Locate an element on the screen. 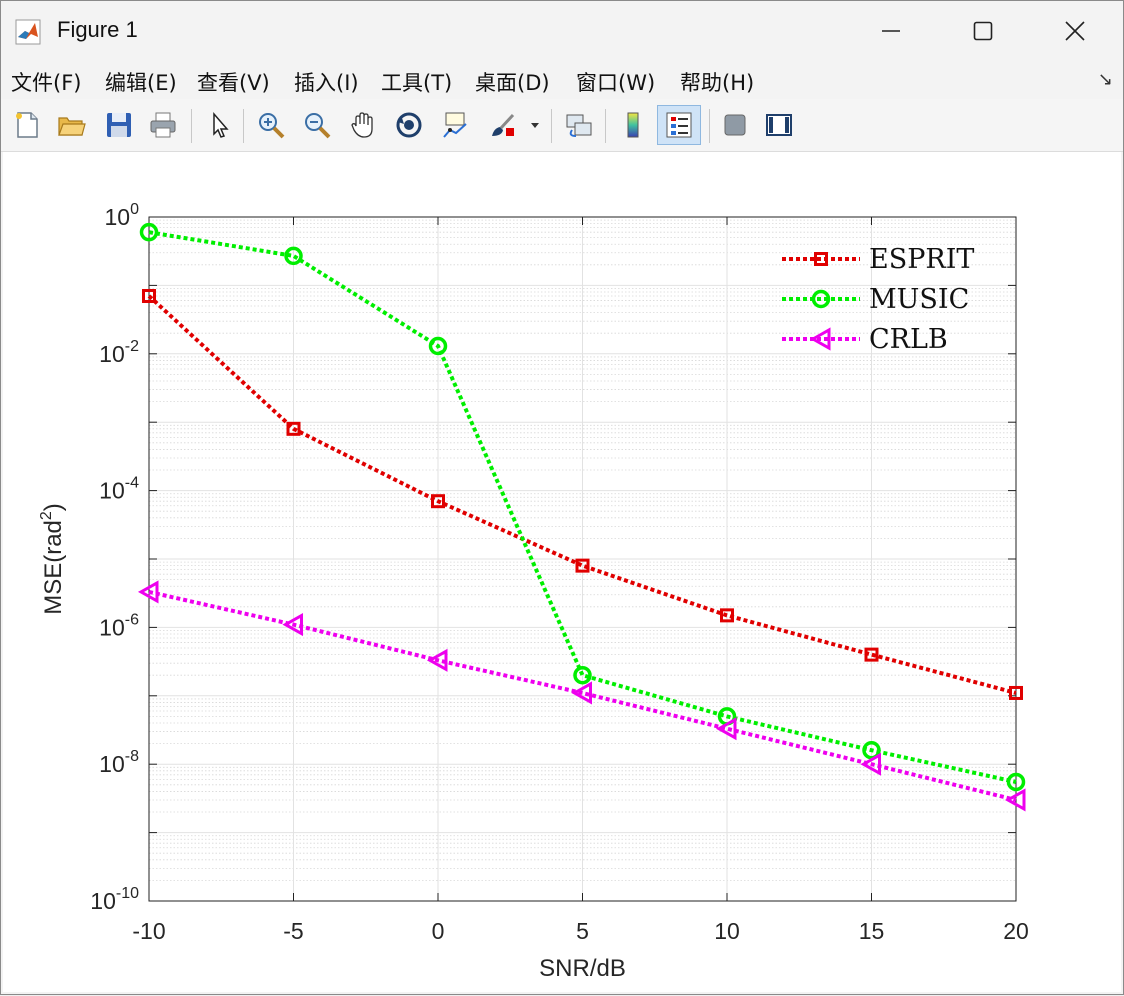 The height and width of the screenshot is (996, 1124). colorbar-icon is located at coordinates (633, 125).